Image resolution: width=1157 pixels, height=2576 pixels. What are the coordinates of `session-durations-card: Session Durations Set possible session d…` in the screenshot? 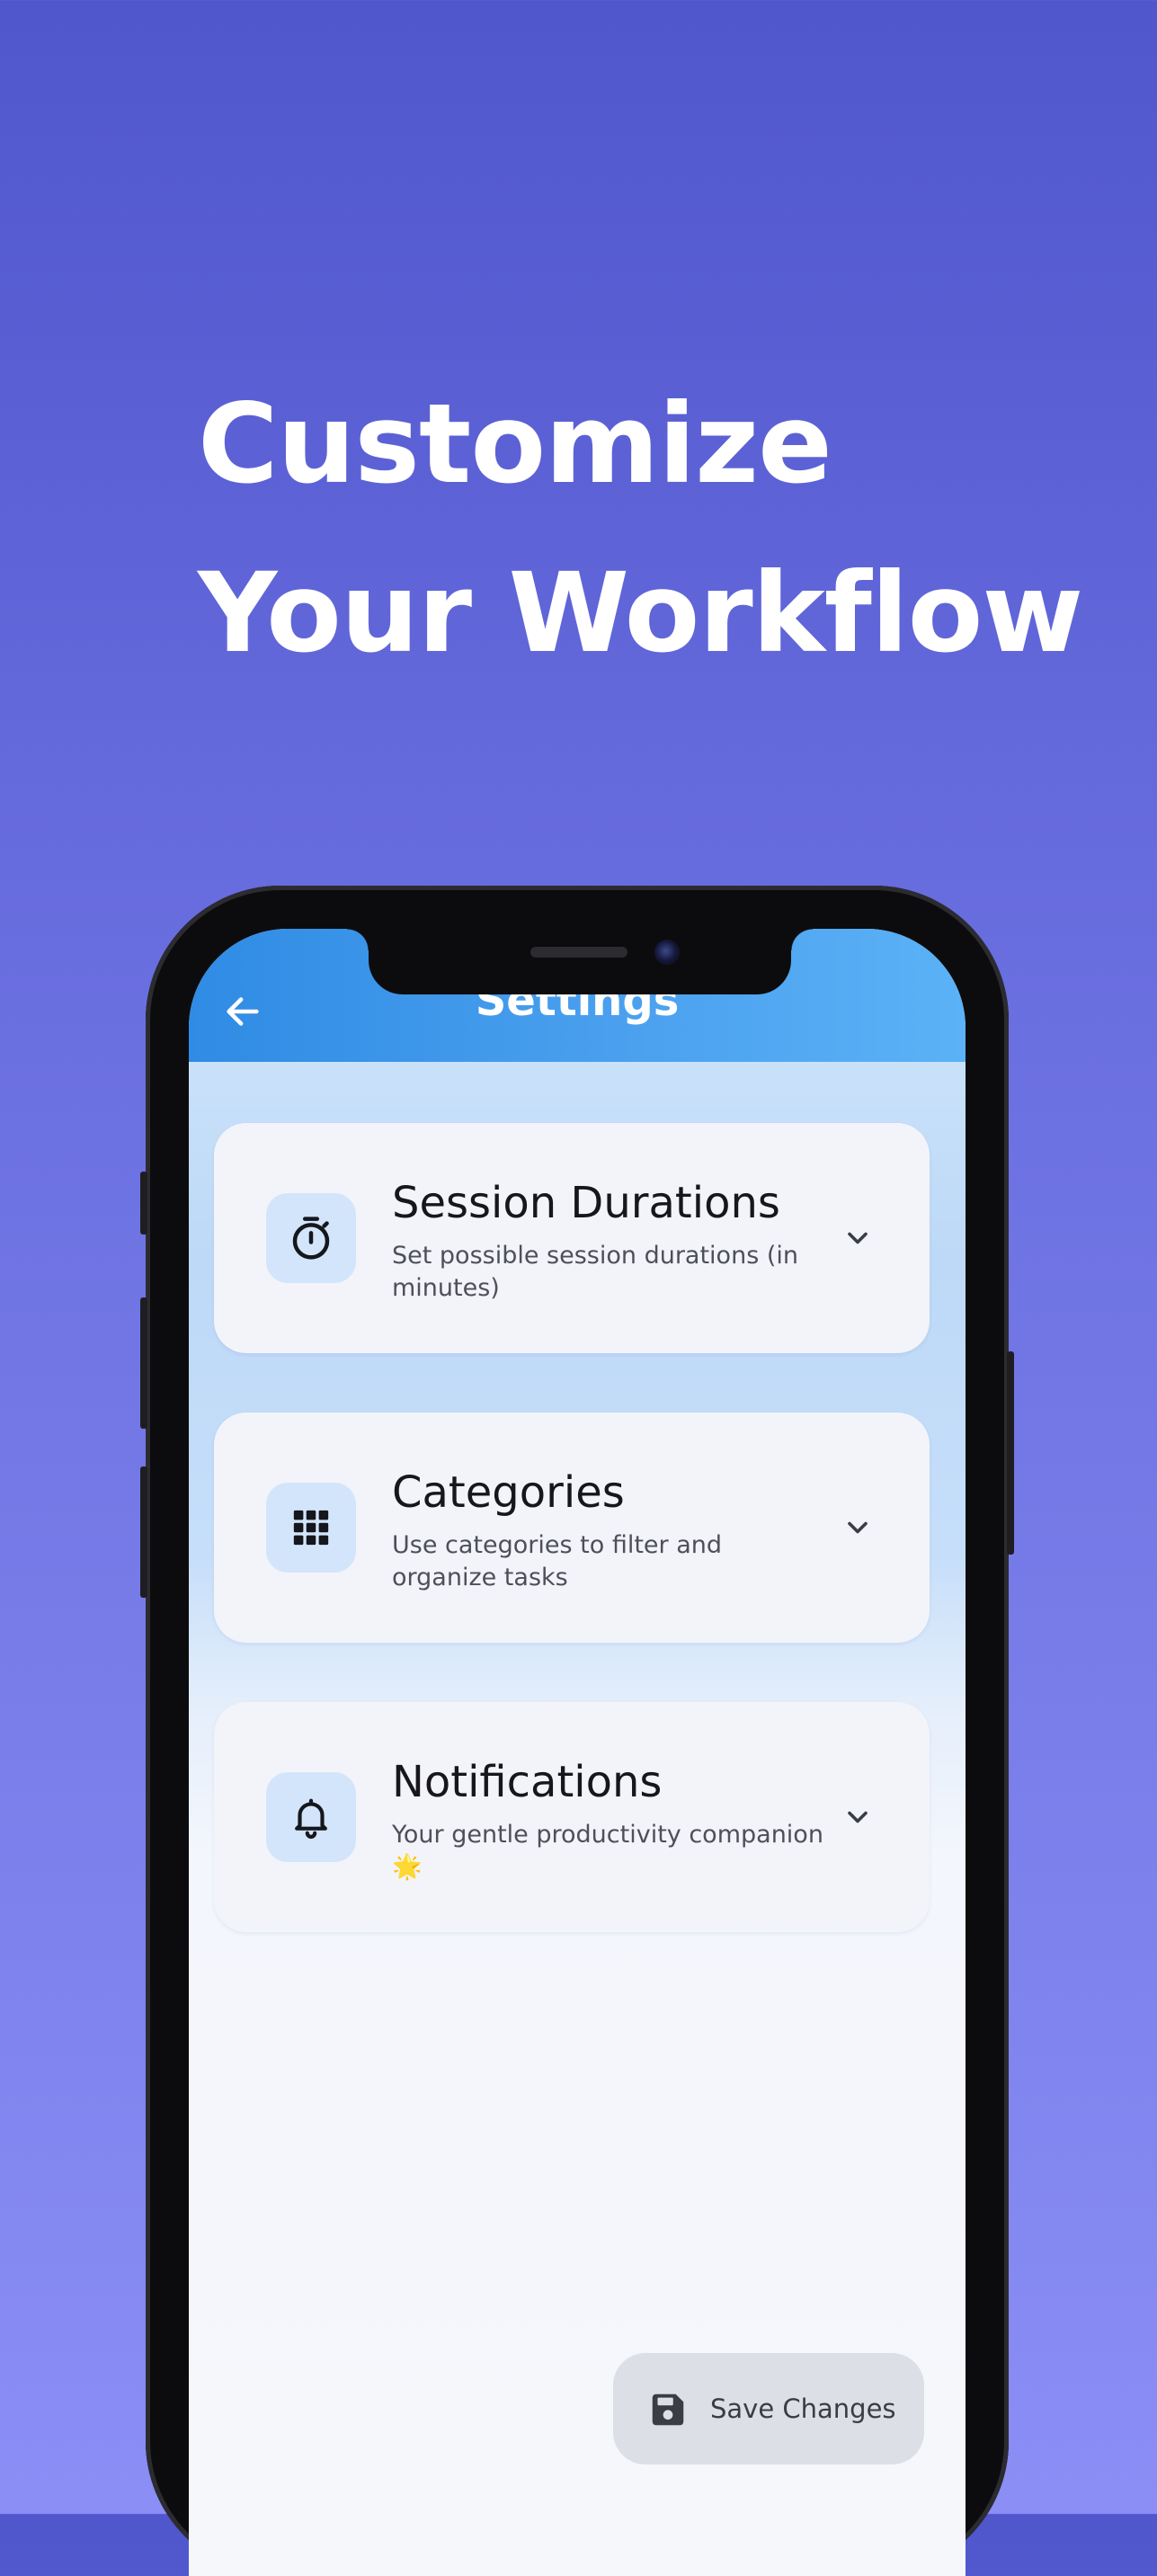 It's located at (572, 1238).